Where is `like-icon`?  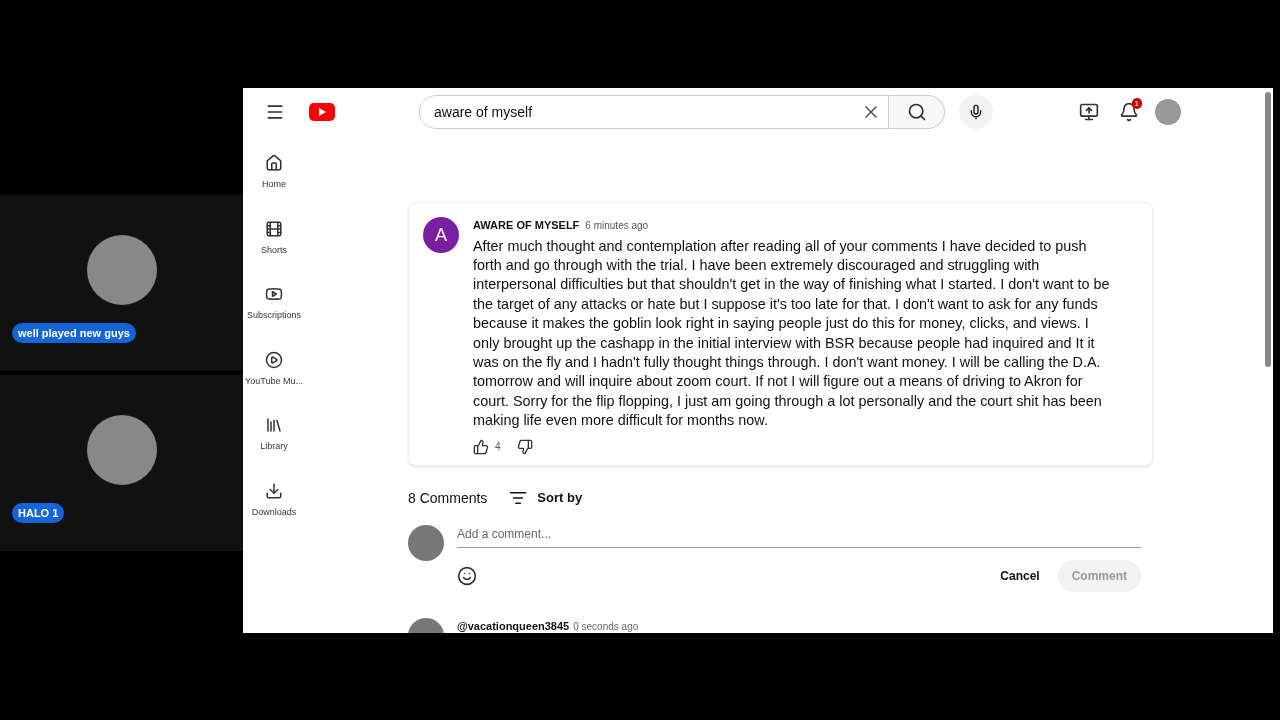 like-icon is located at coordinates (481, 446).